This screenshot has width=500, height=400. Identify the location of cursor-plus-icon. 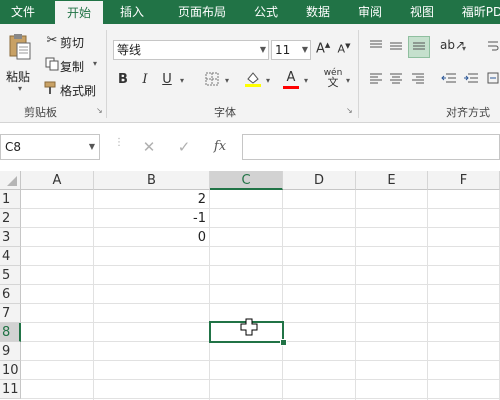
(249, 327).